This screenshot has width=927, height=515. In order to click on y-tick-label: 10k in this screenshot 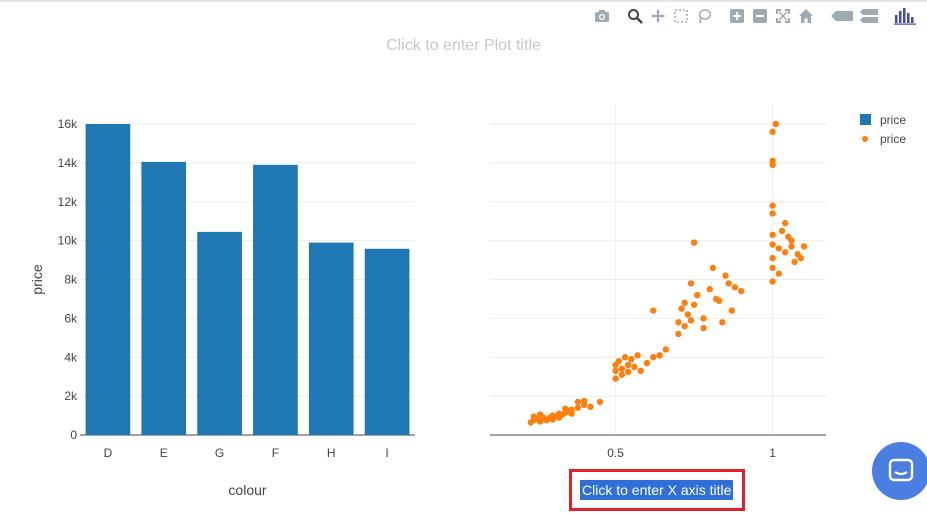, I will do `click(68, 241)`.